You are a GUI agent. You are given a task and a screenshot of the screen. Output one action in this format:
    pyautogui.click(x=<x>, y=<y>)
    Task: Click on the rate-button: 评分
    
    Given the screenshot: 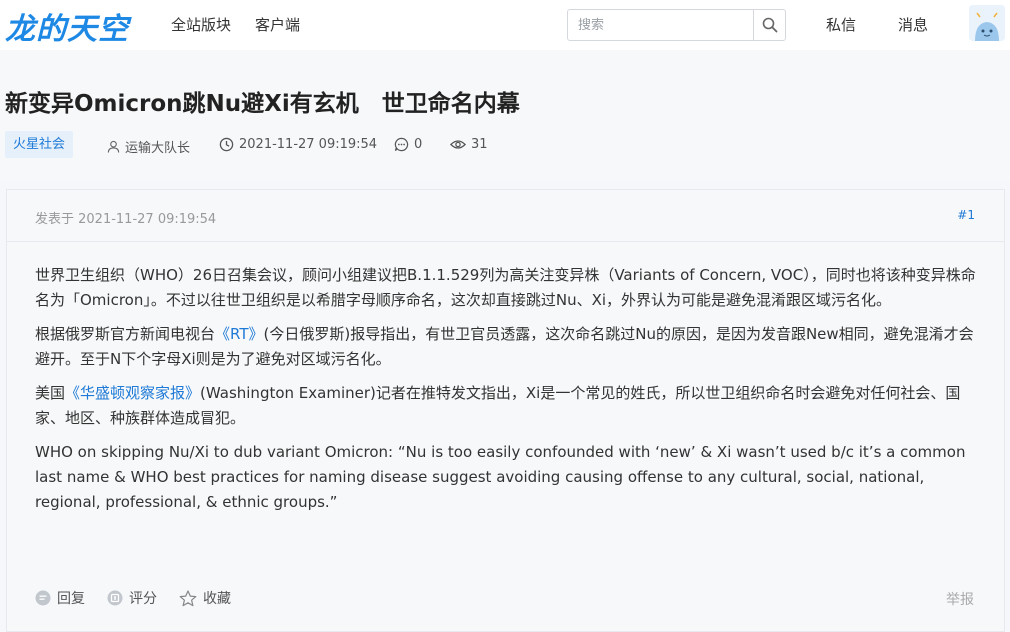 What is the action you would take?
    pyautogui.click(x=132, y=598)
    